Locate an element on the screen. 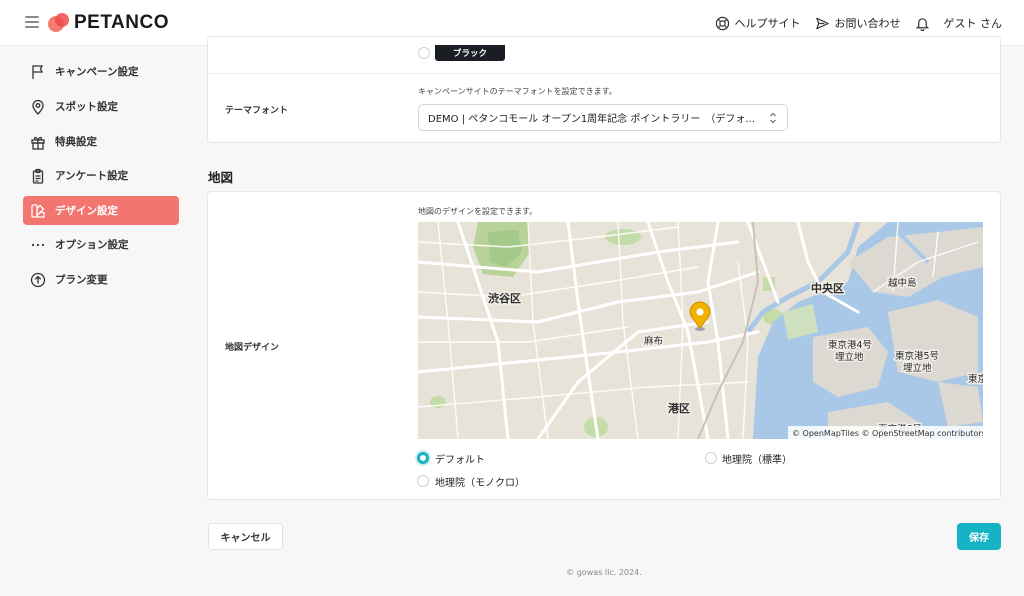  lifebuoy-icon is located at coordinates (722, 23).